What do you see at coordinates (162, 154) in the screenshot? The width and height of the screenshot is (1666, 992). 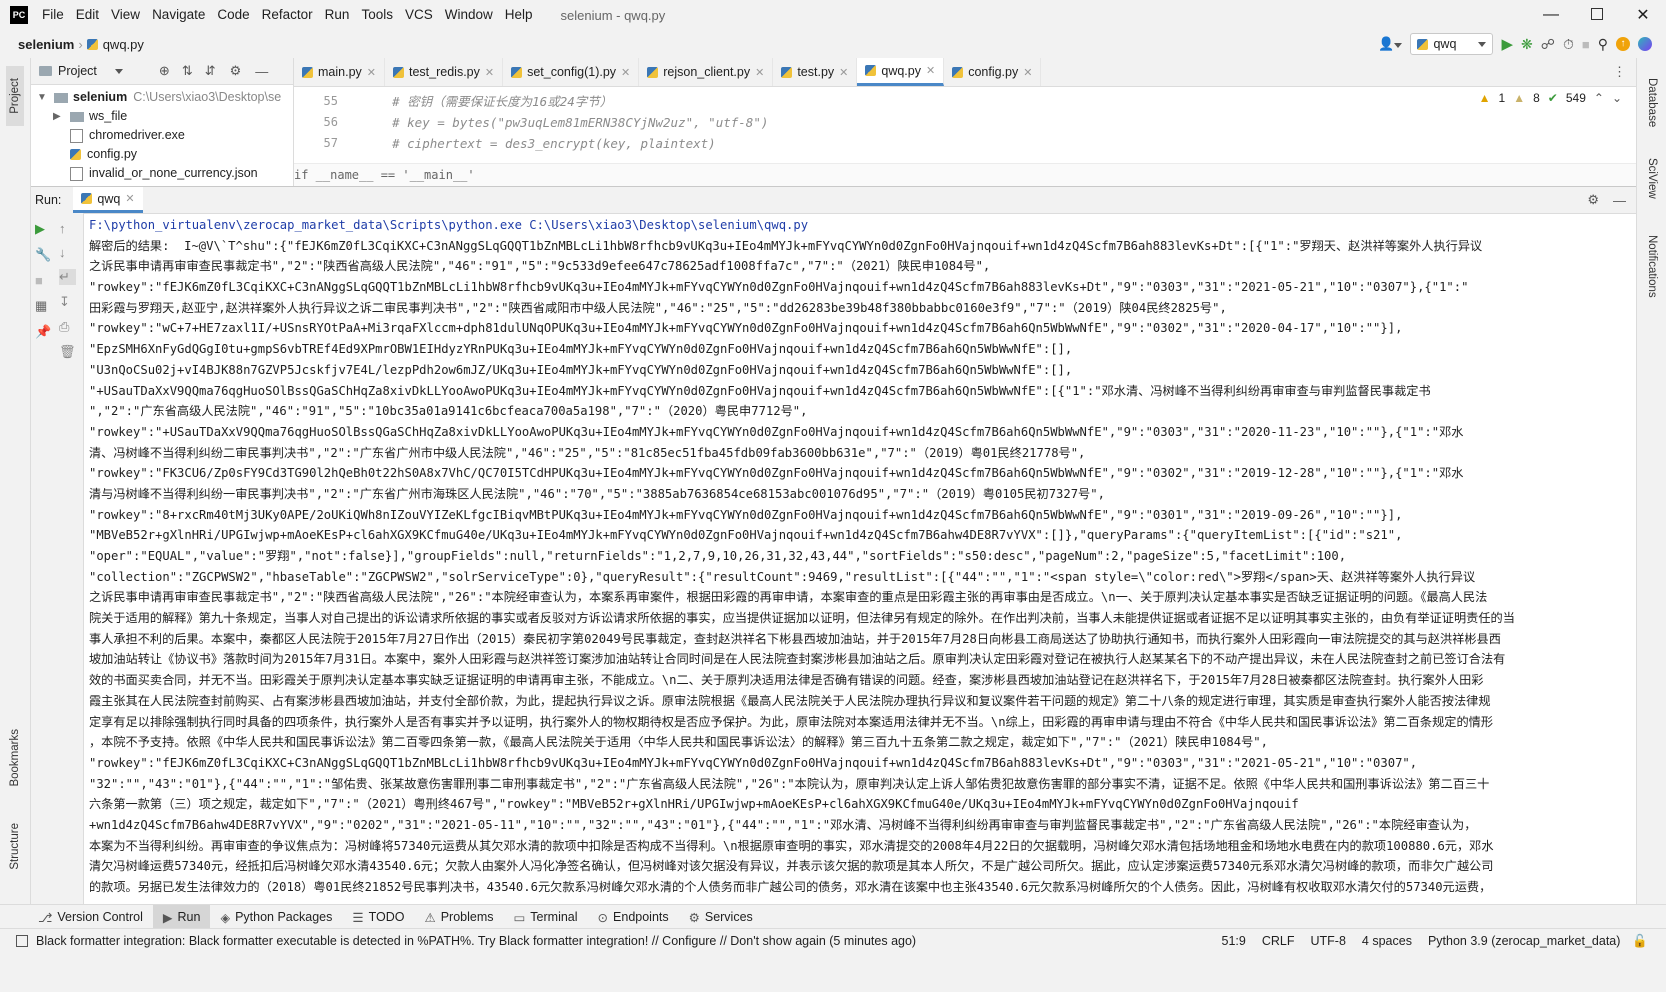 I see `tree-item-config: config.py` at bounding box center [162, 154].